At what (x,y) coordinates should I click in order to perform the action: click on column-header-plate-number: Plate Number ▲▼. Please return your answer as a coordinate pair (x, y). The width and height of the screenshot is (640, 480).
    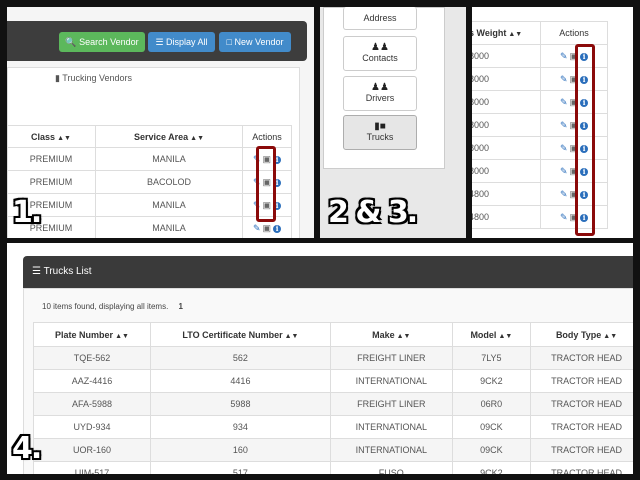
    Looking at the image, I should click on (92, 334).